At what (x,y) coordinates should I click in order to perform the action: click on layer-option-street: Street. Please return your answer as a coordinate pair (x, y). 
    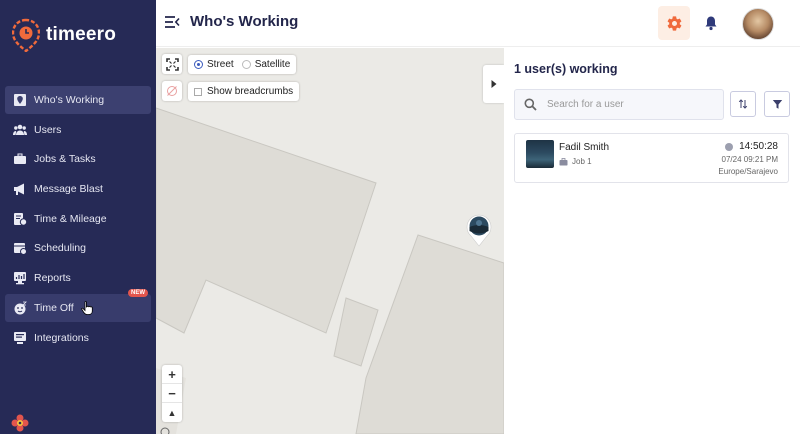
    Looking at the image, I should click on (214, 64).